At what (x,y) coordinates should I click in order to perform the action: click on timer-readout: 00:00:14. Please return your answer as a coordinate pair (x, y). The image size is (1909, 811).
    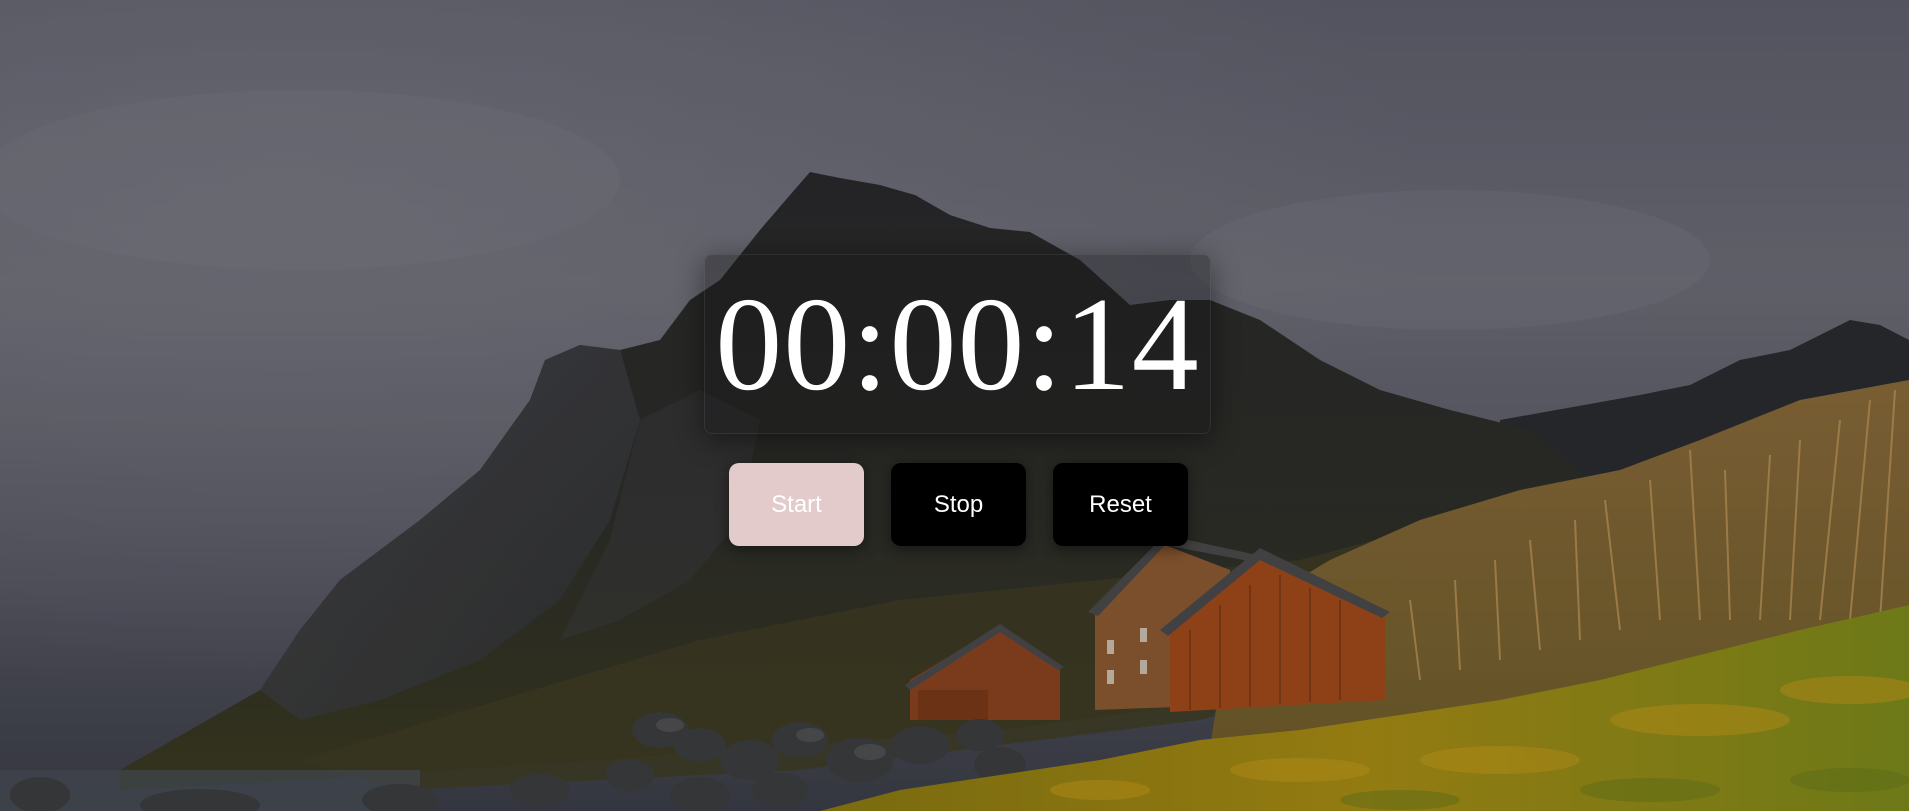
    Looking at the image, I should click on (957, 344).